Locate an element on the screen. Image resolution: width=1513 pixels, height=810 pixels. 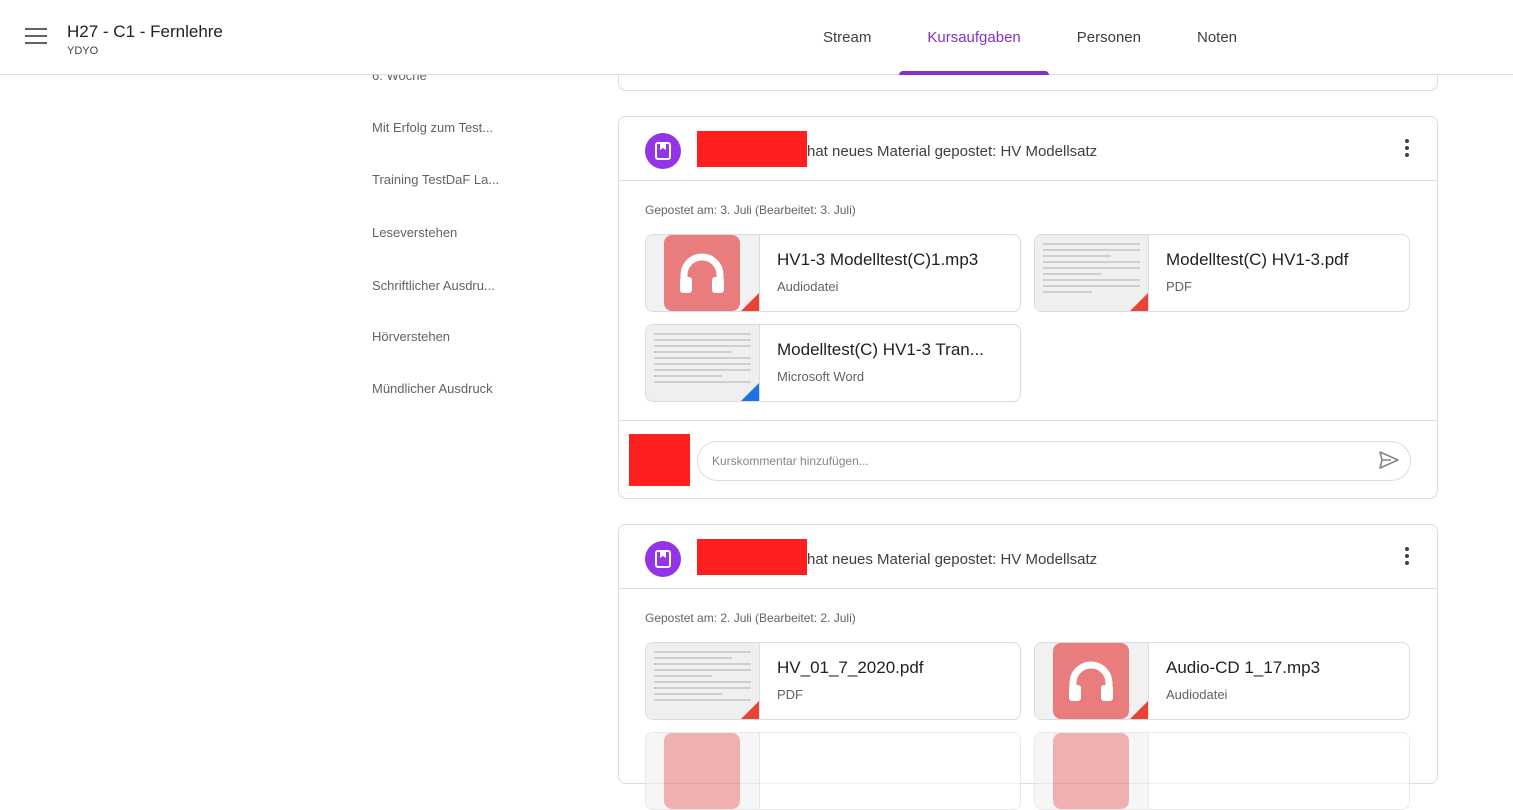
word-thumbnail is located at coordinates (703, 363).